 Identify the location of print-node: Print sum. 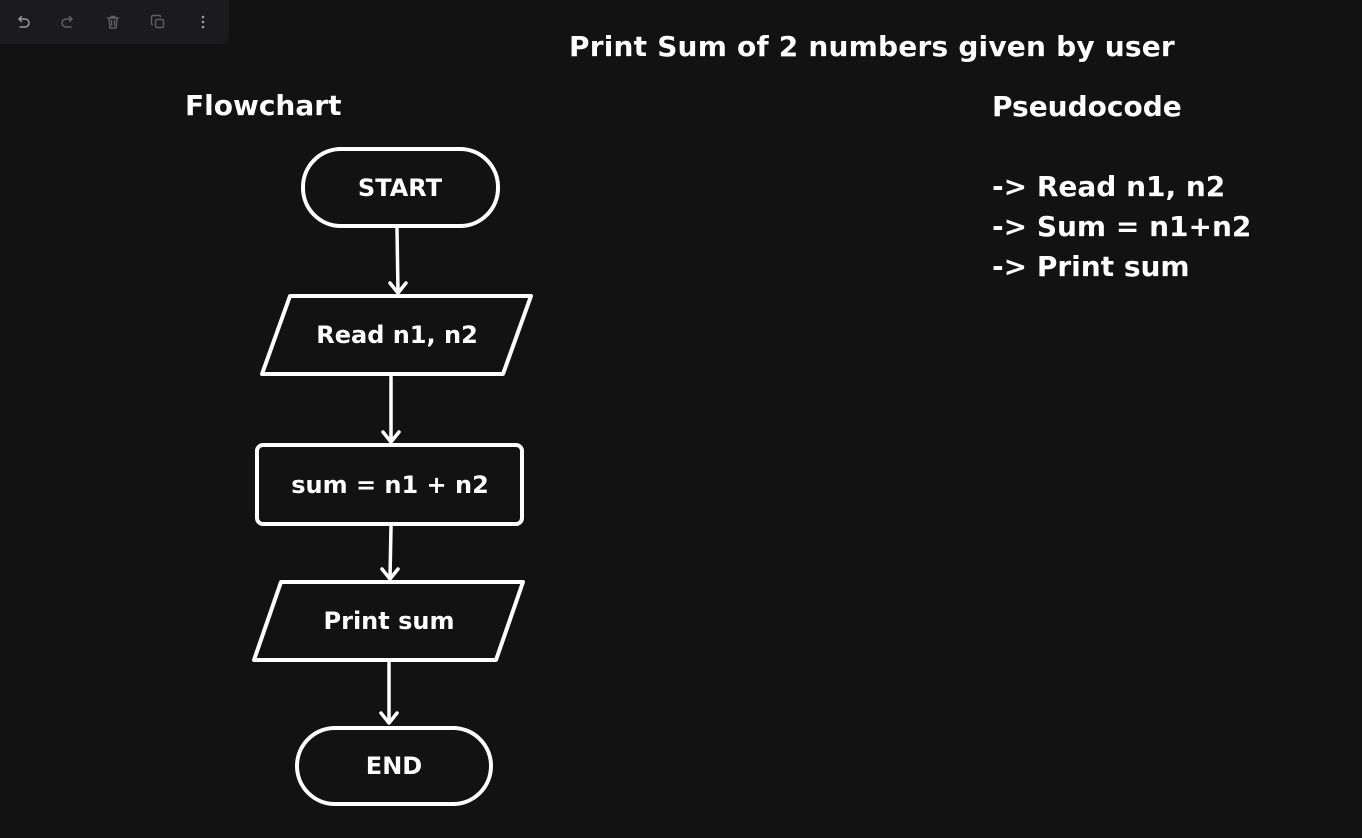
(388, 621).